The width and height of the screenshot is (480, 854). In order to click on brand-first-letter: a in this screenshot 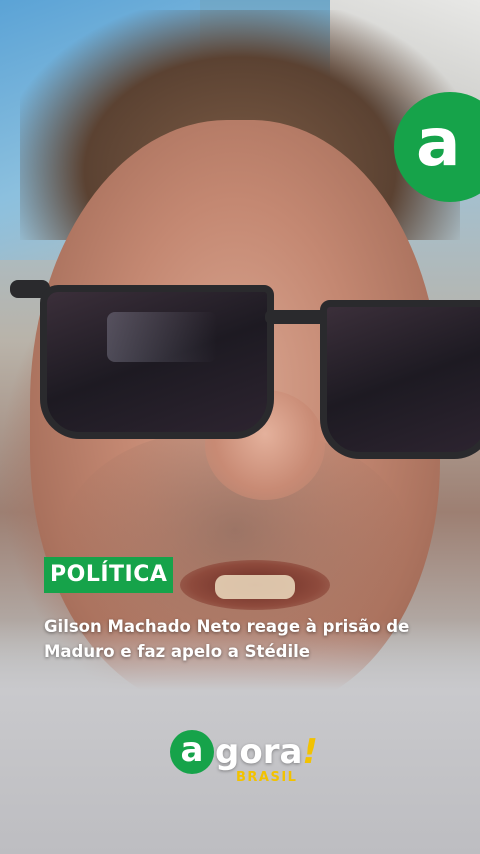, I will do `click(192, 752)`.